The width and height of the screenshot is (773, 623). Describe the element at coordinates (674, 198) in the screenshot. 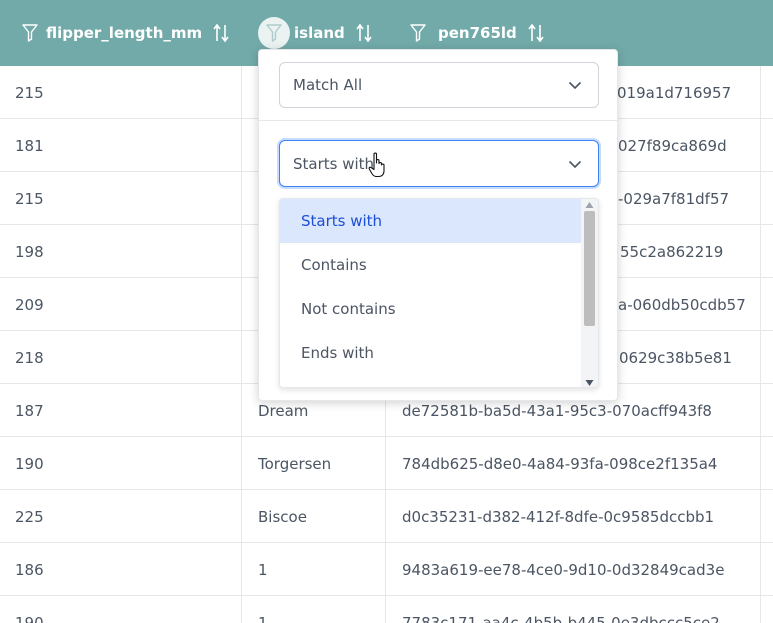

I see `cell-pen765ld: -029a7f81df57` at that location.